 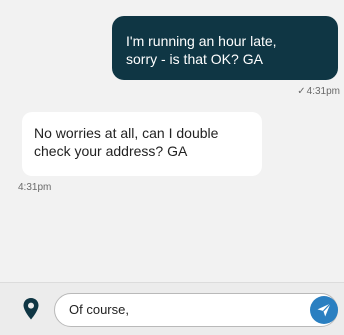 What do you see at coordinates (196, 310) in the screenshot?
I see `message-input: Of course,` at bounding box center [196, 310].